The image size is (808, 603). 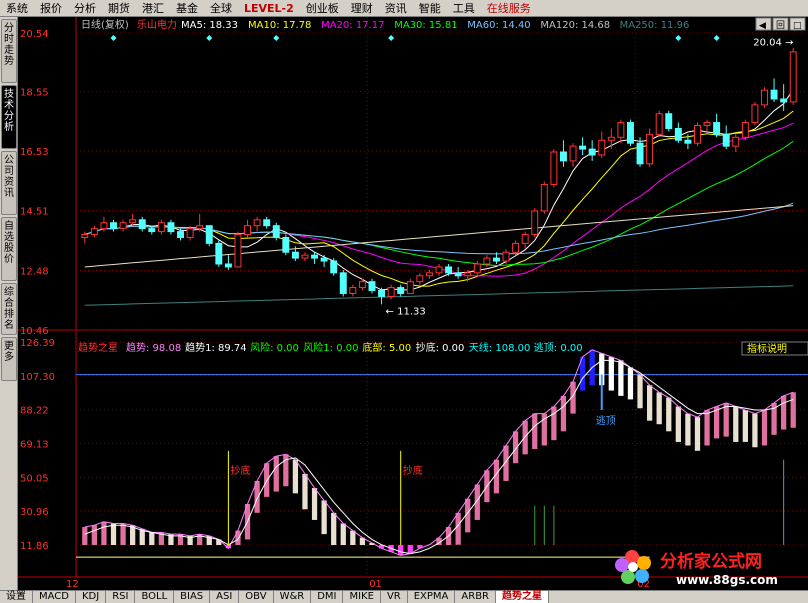 I want to click on sidebar-tab: 分时走势, so click(x=9, y=51).